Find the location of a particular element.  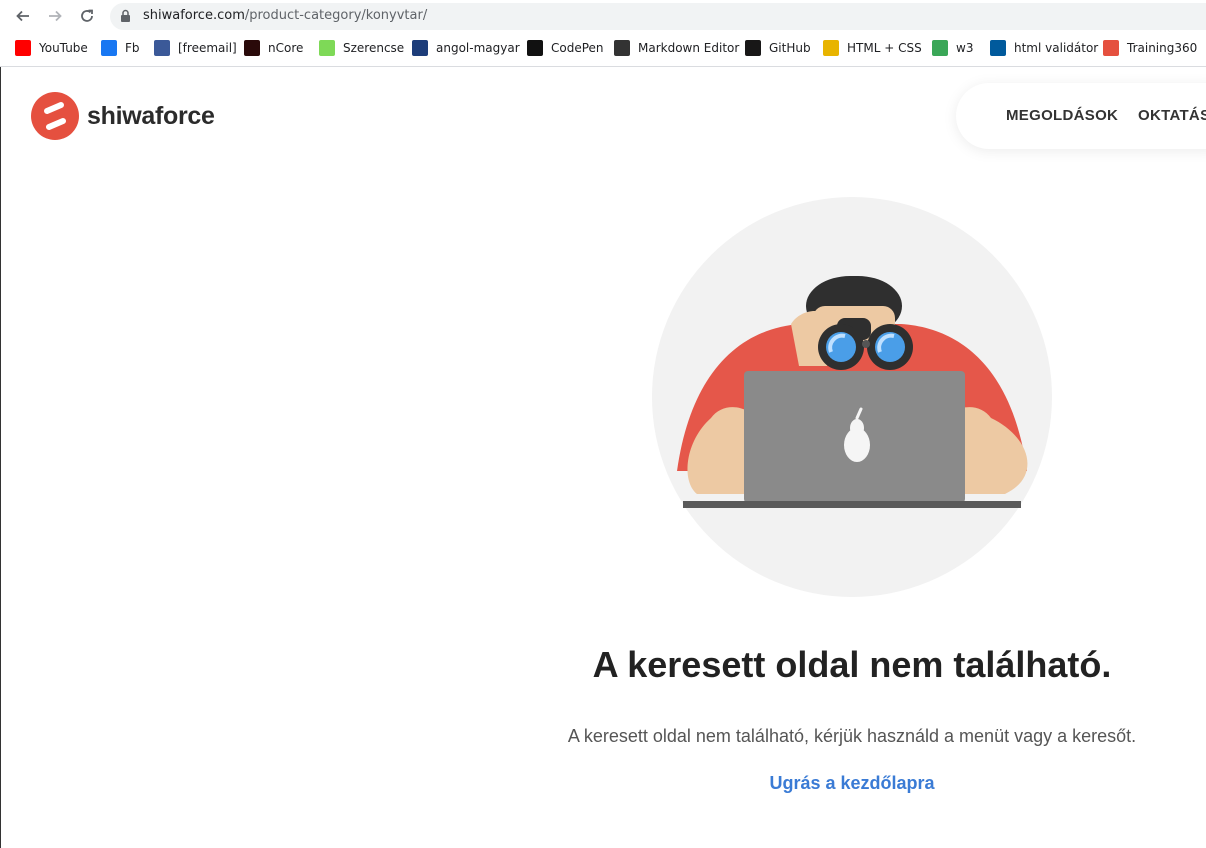

site-logo: shiwaforce is located at coordinates (123, 116).